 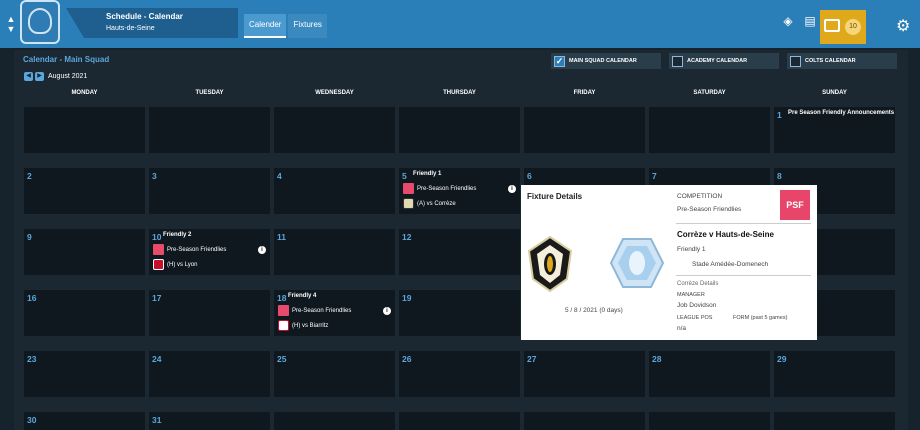 What do you see at coordinates (700, 196) in the screenshot?
I see `competition-label: COMPETITION` at bounding box center [700, 196].